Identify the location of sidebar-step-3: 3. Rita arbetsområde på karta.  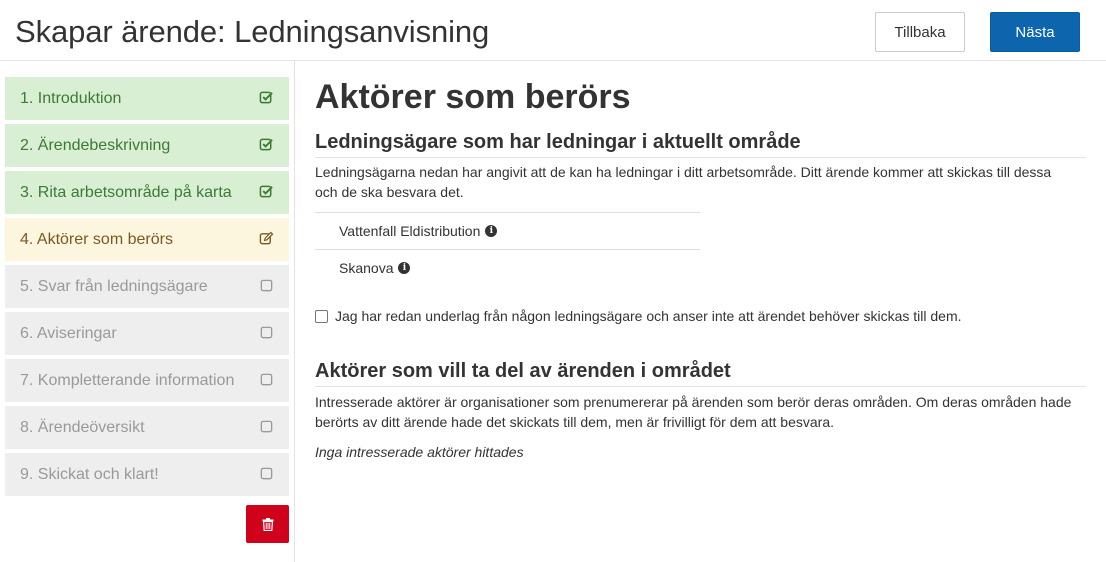
(147, 192).